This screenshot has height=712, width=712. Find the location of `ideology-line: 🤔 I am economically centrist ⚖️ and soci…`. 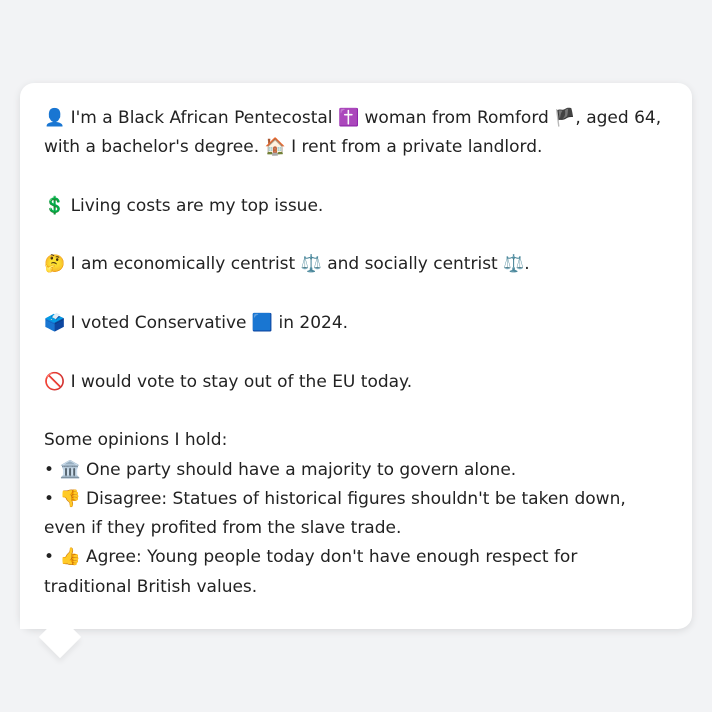

ideology-line: 🤔 I am economically centrist ⚖️ and soci… is located at coordinates (356, 264).